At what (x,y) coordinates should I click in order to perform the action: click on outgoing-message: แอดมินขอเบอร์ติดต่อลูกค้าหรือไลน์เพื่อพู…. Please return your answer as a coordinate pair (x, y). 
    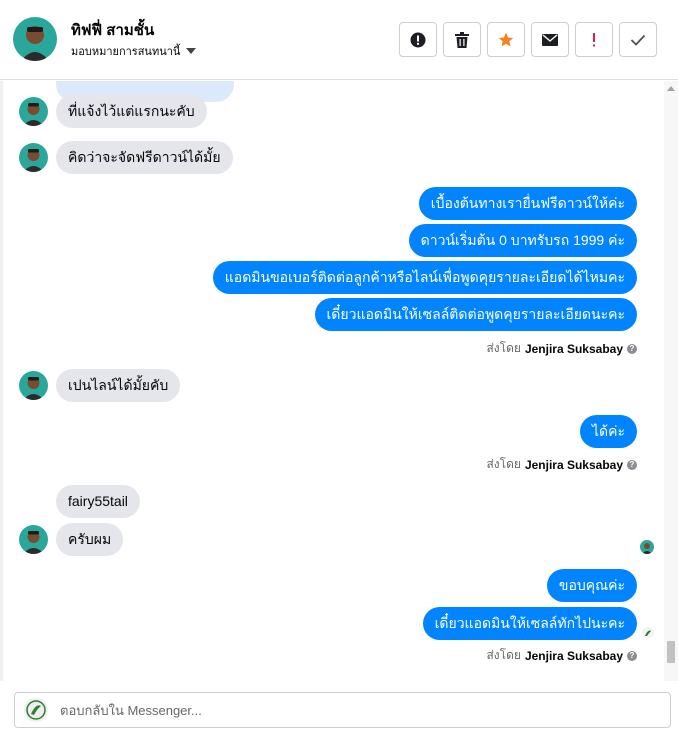
    Looking at the image, I should click on (424, 277).